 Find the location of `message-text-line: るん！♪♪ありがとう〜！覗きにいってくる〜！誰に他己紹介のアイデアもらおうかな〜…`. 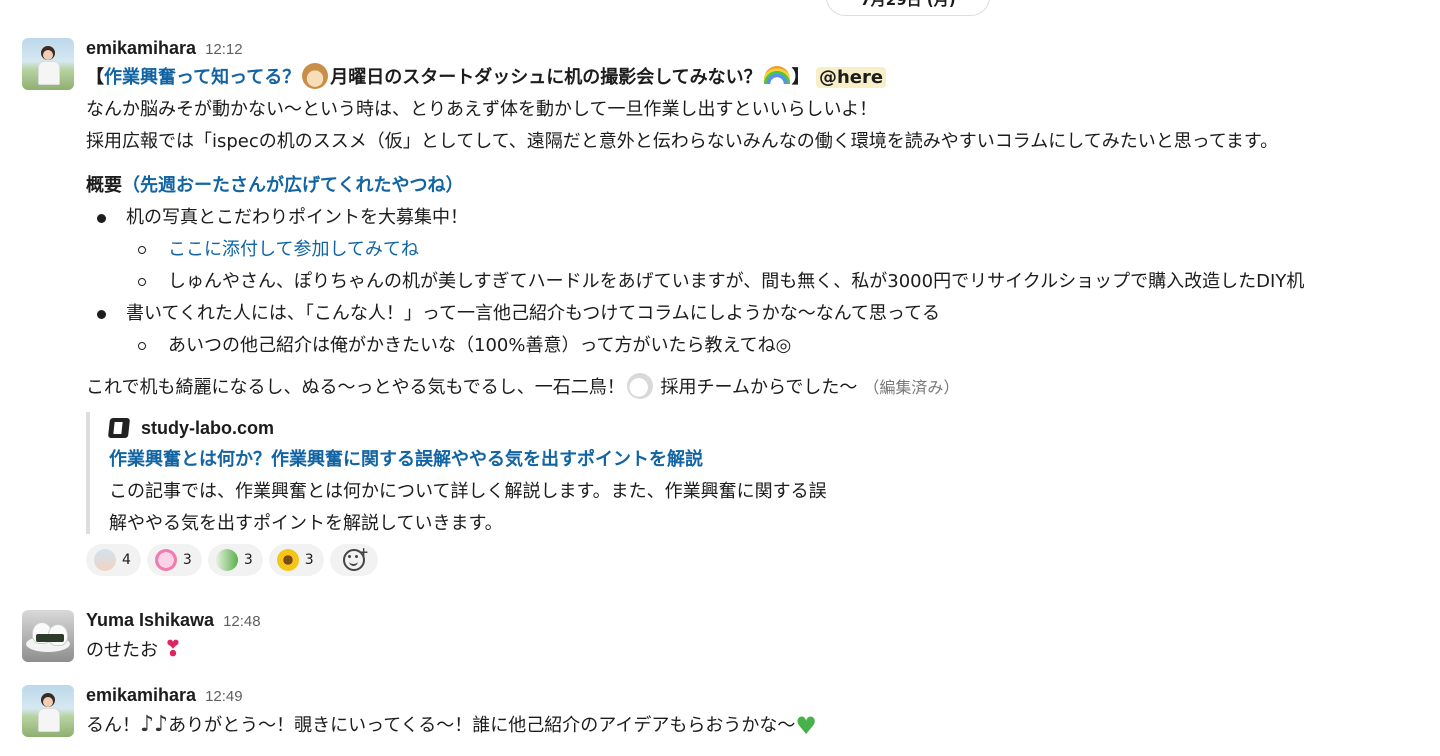

message-text-line: るん！♪♪ありがとう〜！覗きにいってくる〜！誰に他己紹介のアイデアもらおうかな〜… is located at coordinates (451, 726).